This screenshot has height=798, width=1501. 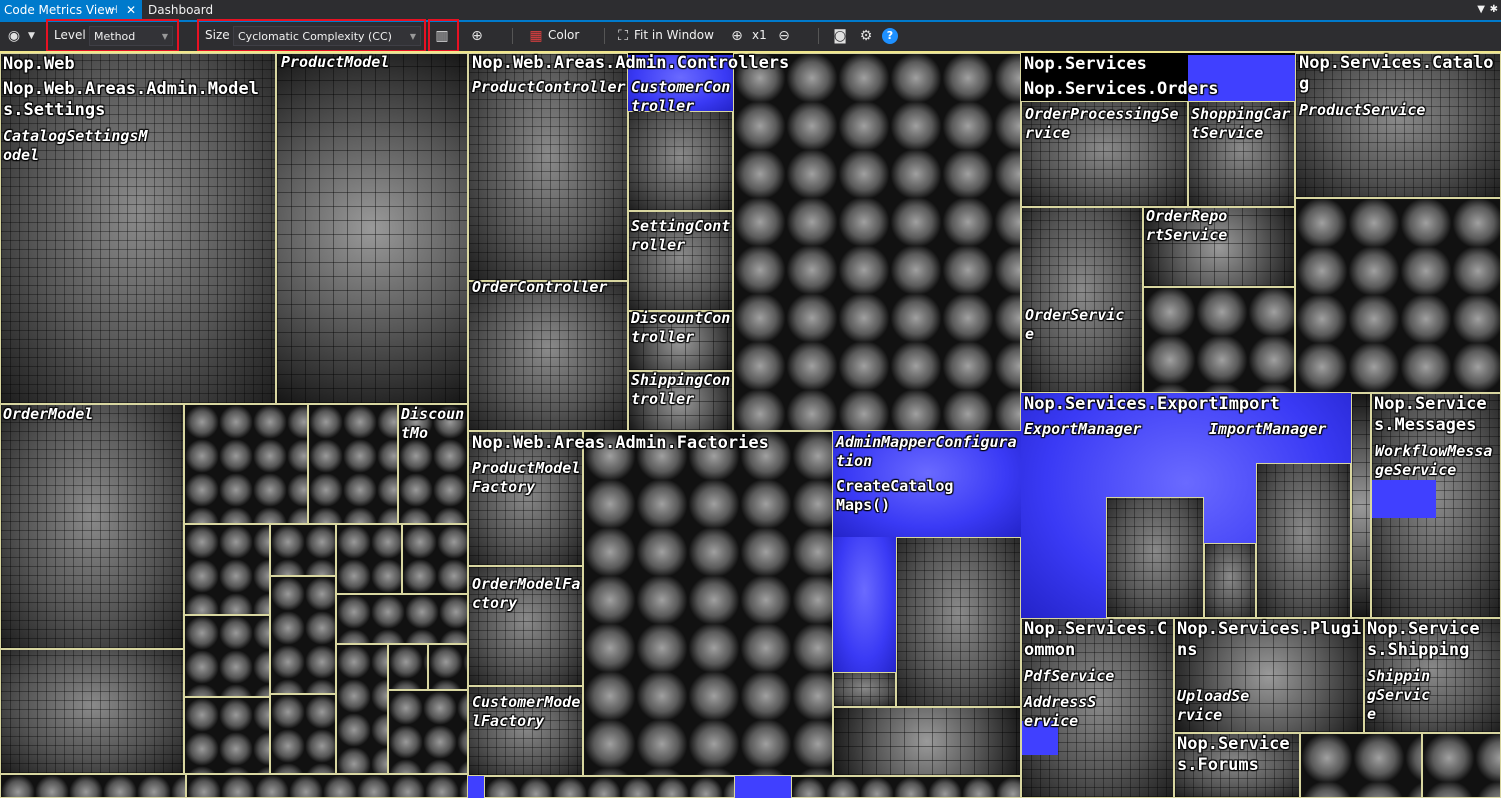 I want to click on help-icon: ?, so click(x=890, y=36).